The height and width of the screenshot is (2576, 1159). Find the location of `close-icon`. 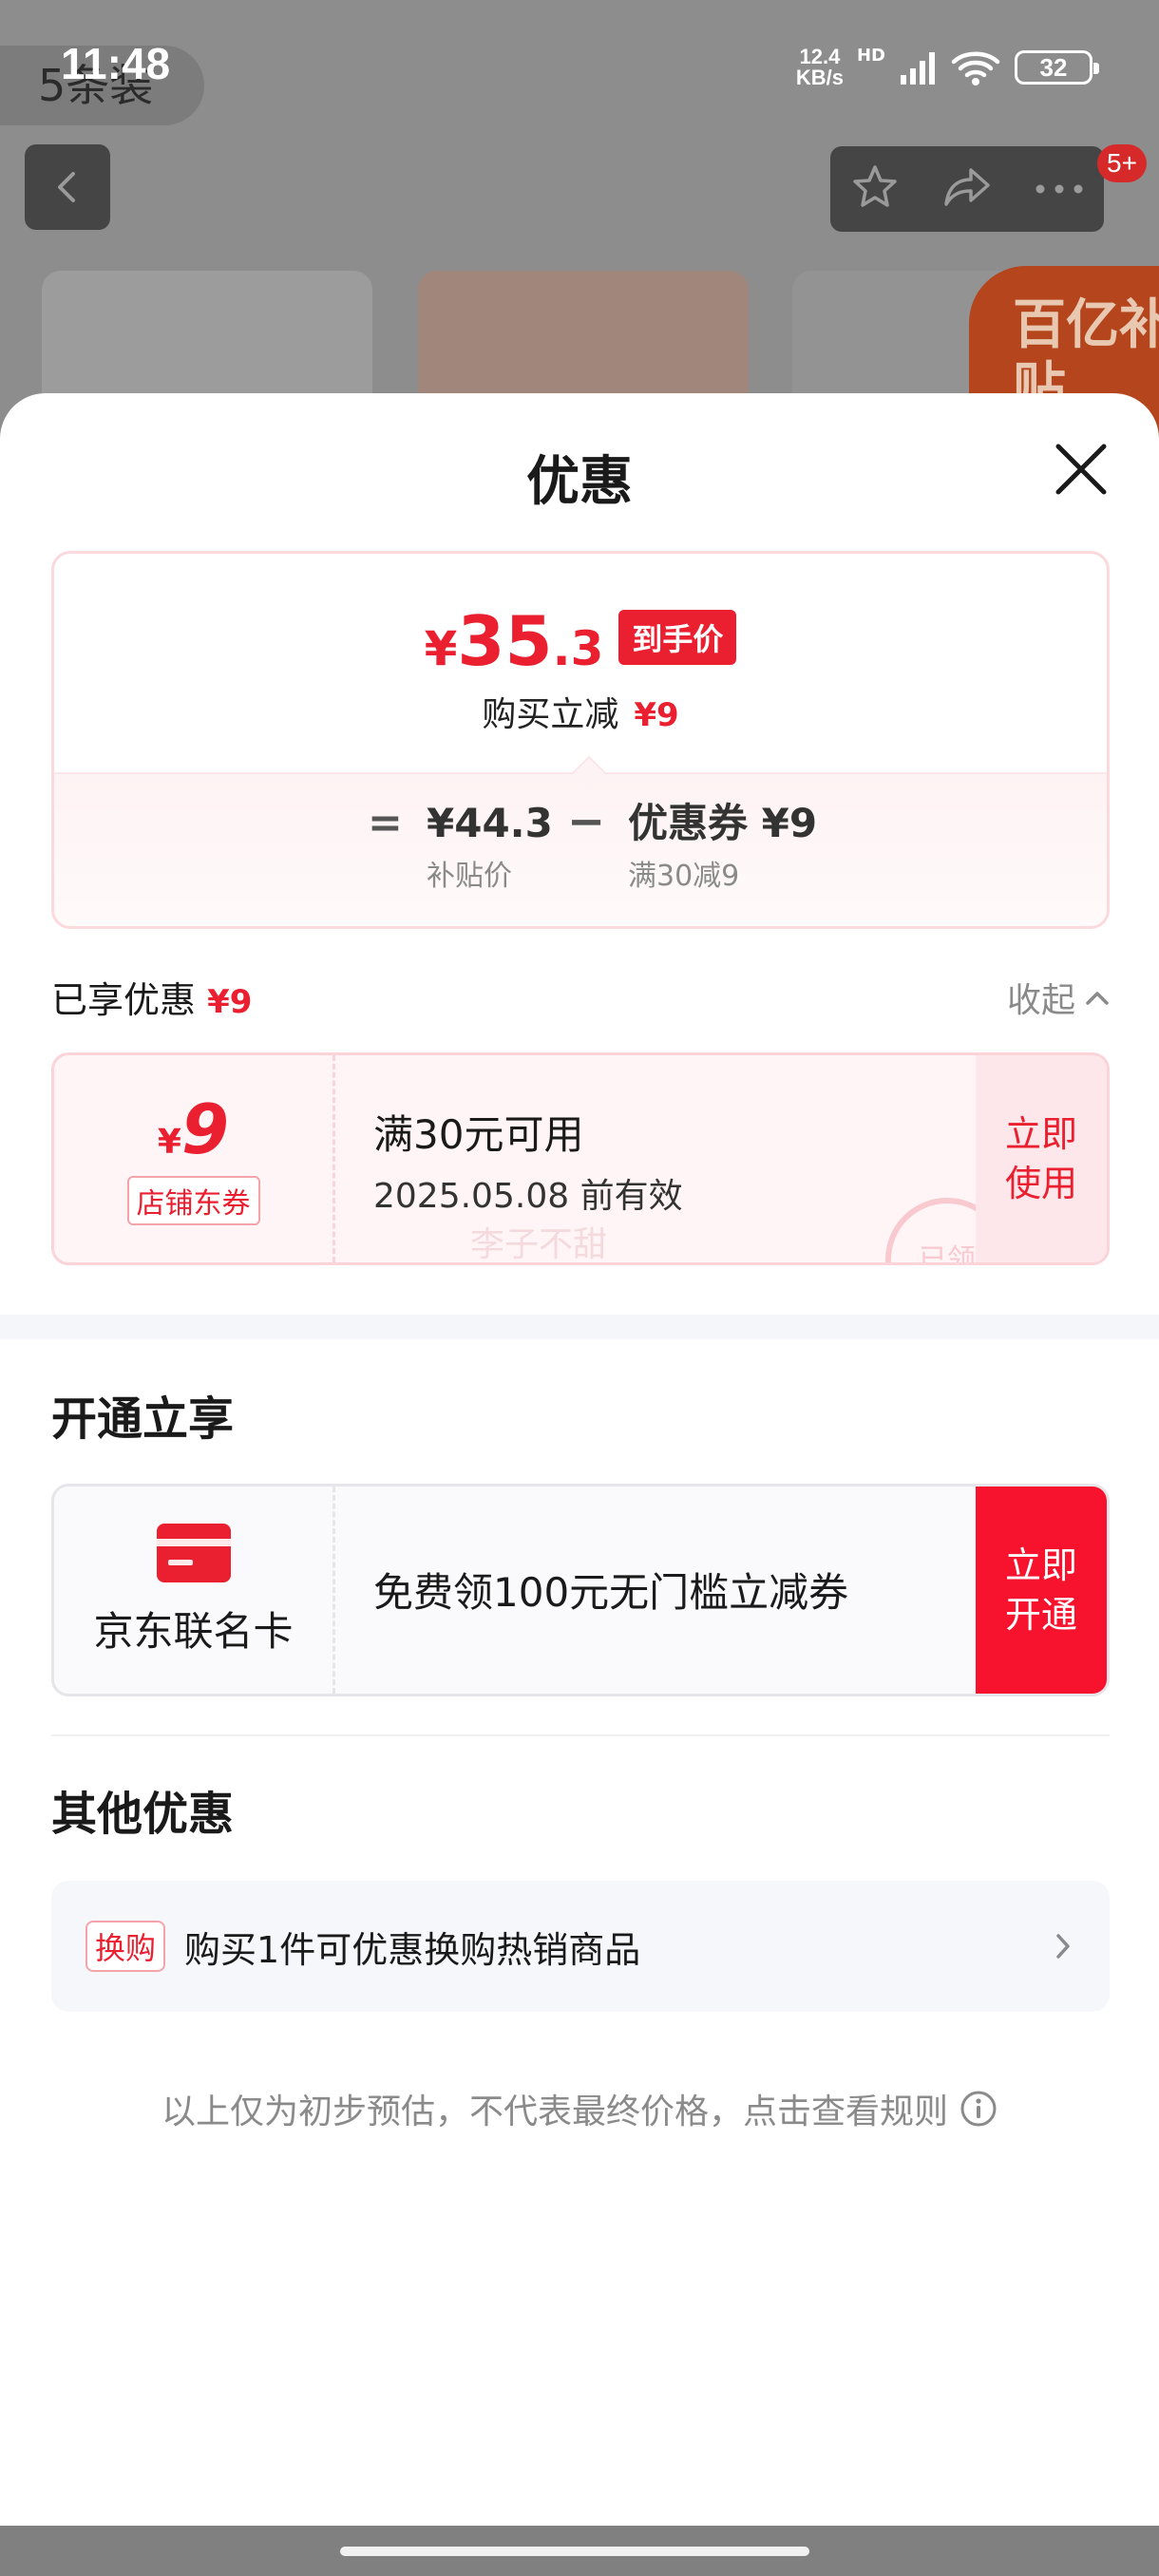

close-icon is located at coordinates (1081, 469).